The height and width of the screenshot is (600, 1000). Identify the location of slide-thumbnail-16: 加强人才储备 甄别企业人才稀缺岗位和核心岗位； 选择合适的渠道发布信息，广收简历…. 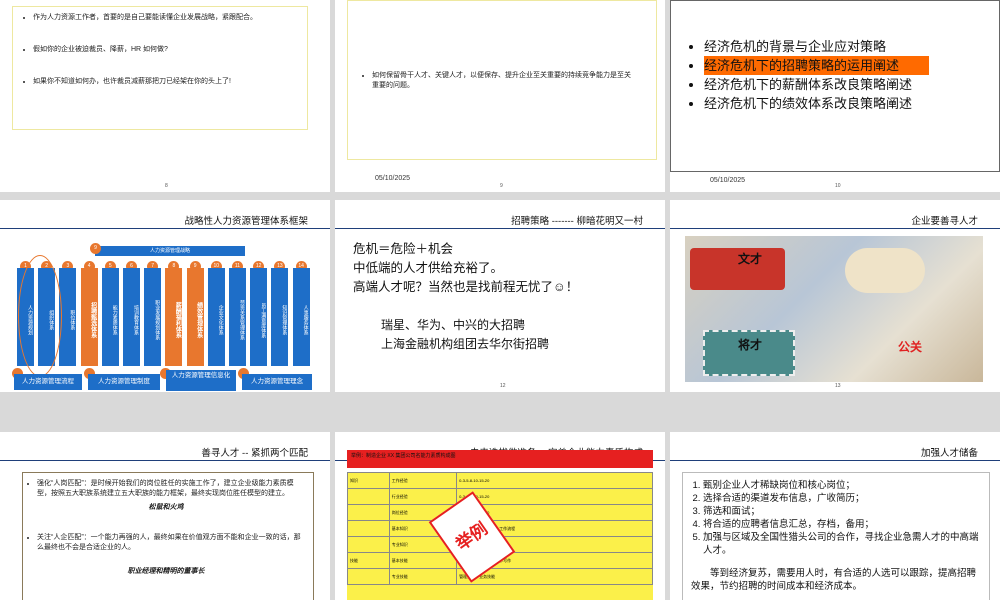
(835, 516).